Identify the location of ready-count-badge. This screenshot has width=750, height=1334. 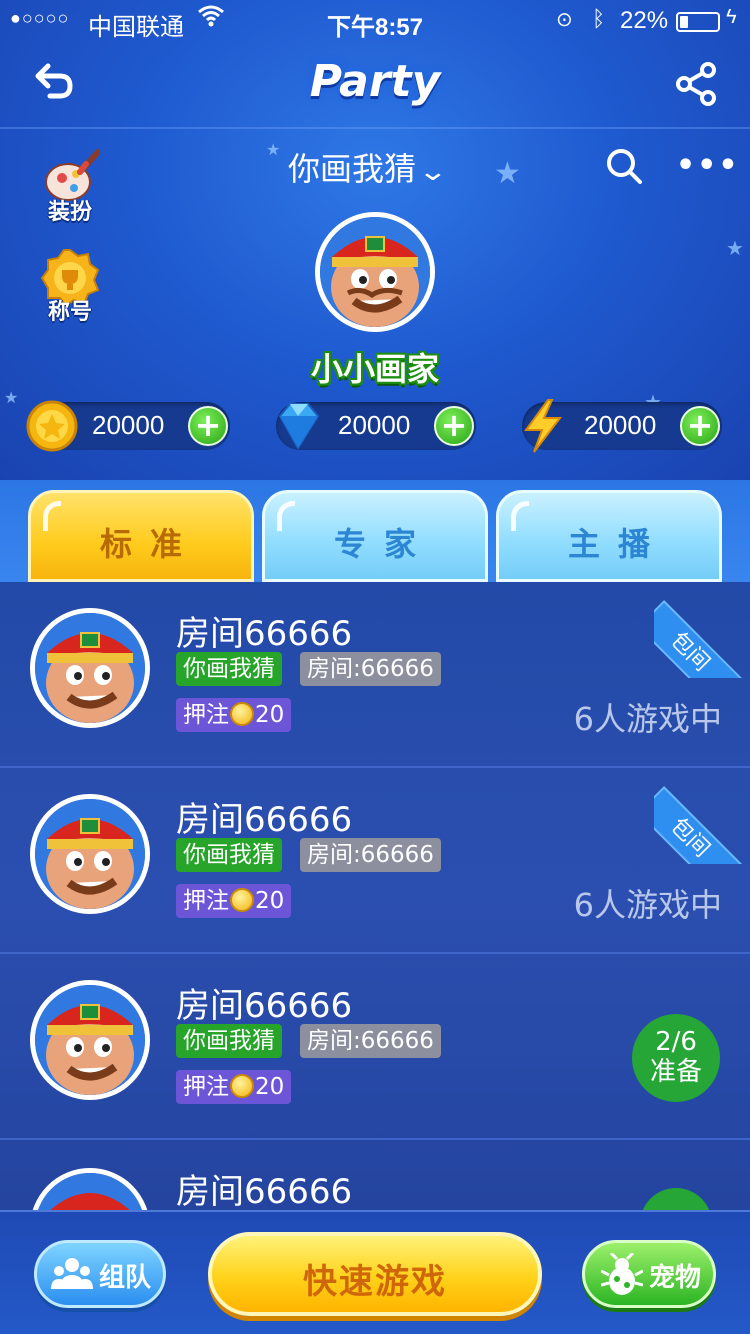
(676, 1199).